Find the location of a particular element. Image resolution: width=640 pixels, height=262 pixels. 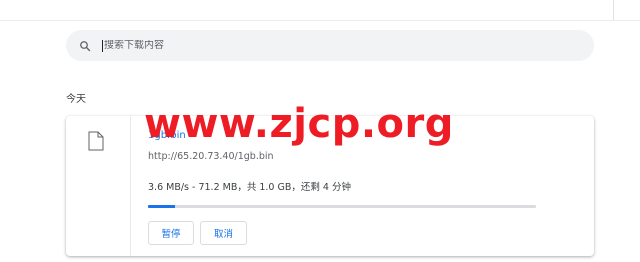

download-progress-status: 3.6 MB/s - 71.2 MB，共 1.0 GB，还剩 4 分钟 is located at coordinates (249, 187).